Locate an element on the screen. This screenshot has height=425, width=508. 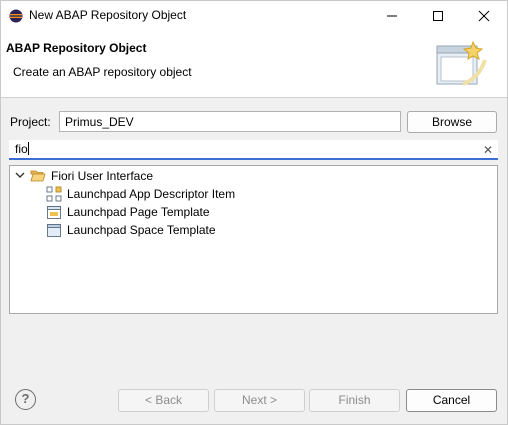
finish-button: Finish is located at coordinates (354, 400).